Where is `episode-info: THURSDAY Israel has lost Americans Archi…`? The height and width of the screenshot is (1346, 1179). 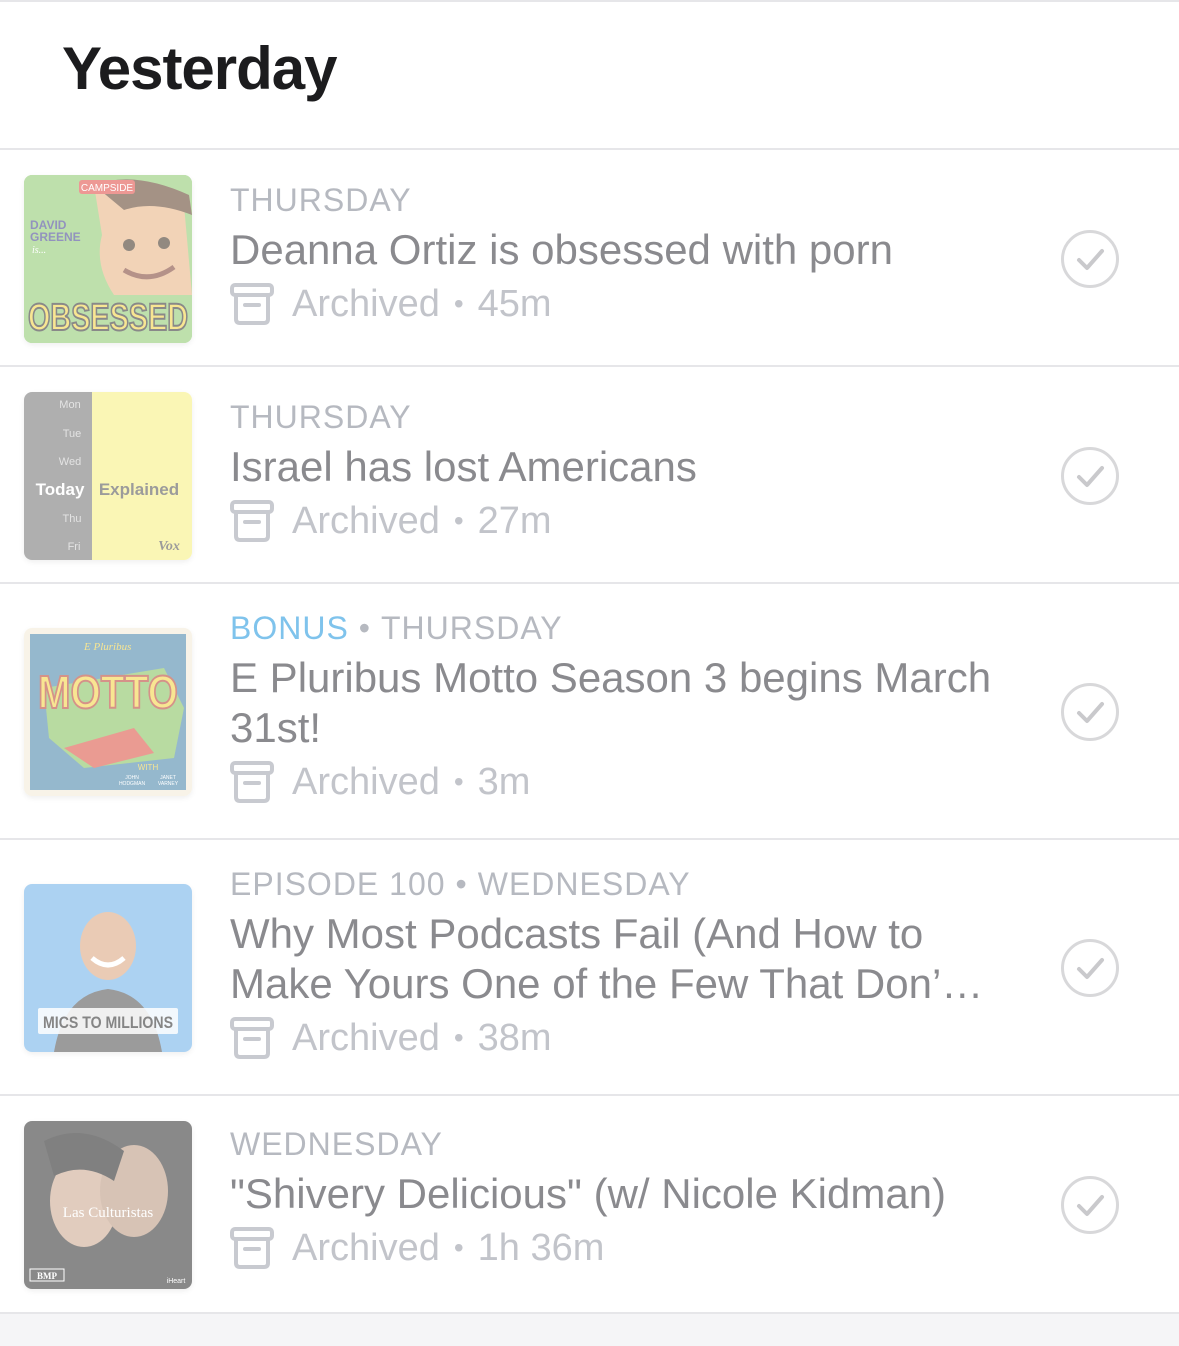 episode-info: THURSDAY Israel has lost Americans Archi… is located at coordinates (619, 471).